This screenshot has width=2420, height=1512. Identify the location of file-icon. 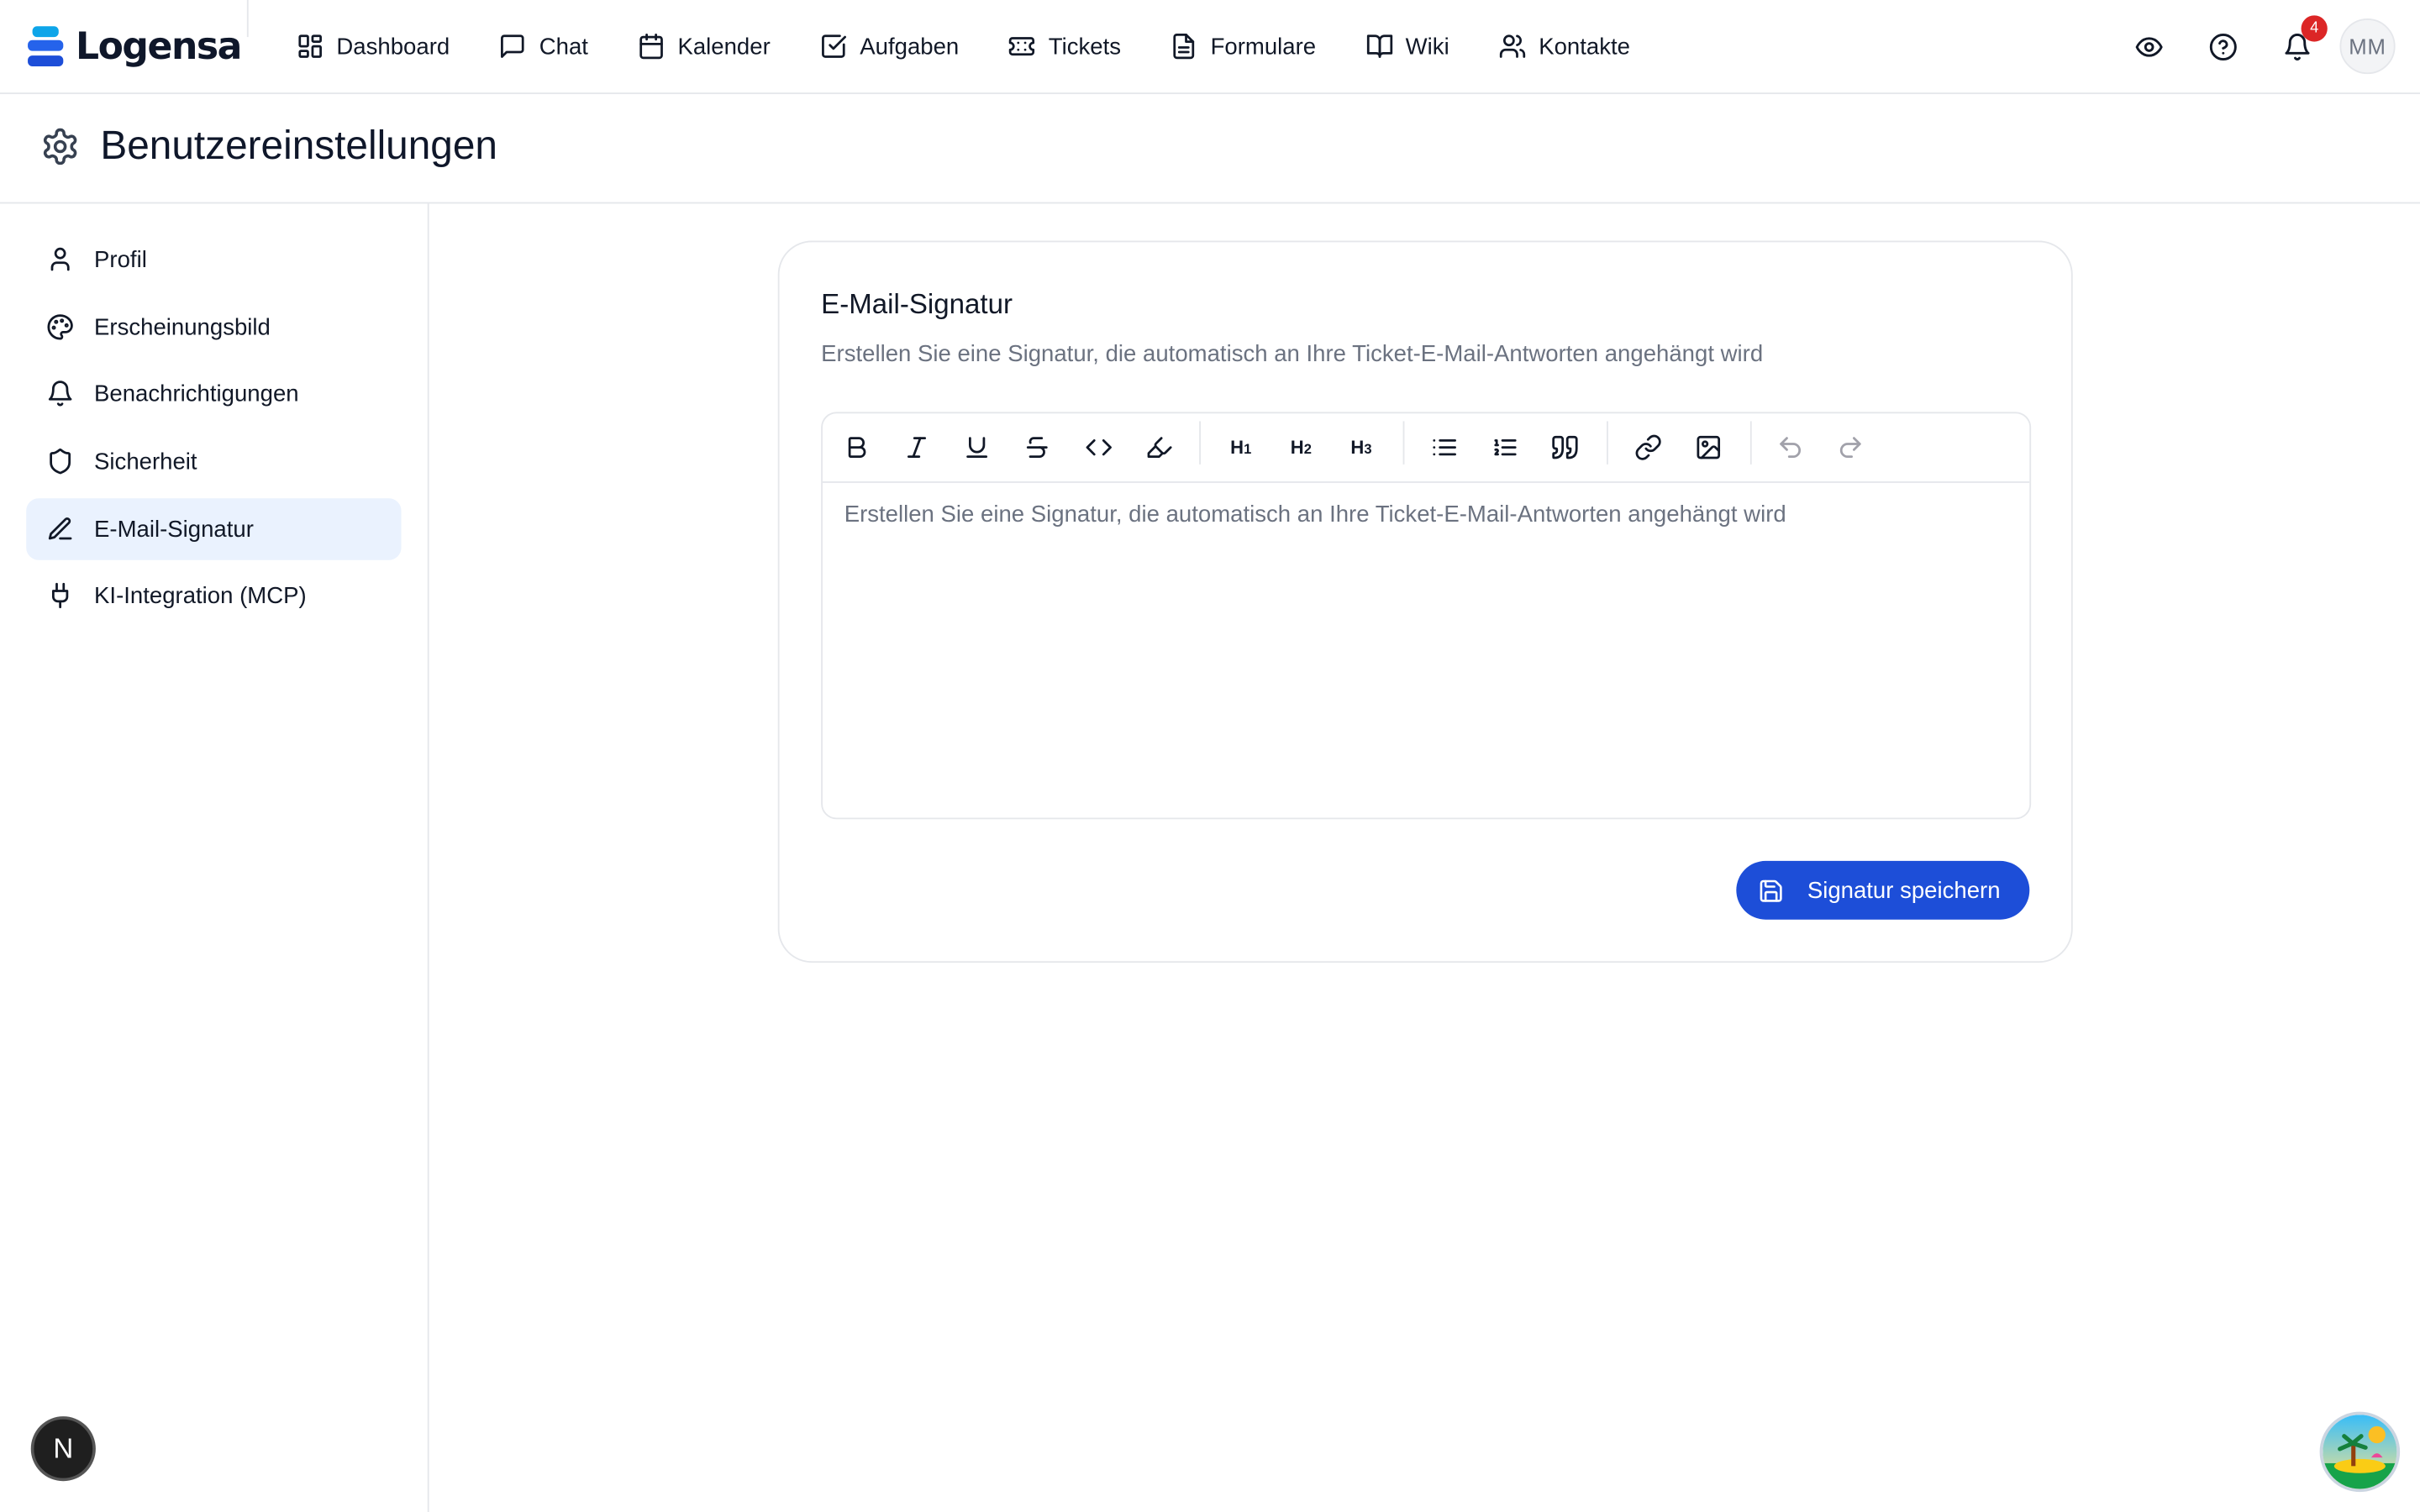
(1184, 46).